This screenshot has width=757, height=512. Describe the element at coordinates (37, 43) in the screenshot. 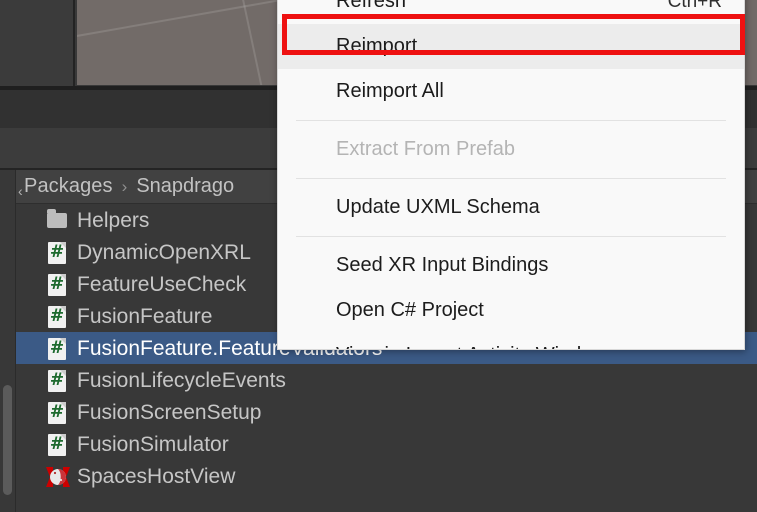

I see `scene-view-gutter` at that location.